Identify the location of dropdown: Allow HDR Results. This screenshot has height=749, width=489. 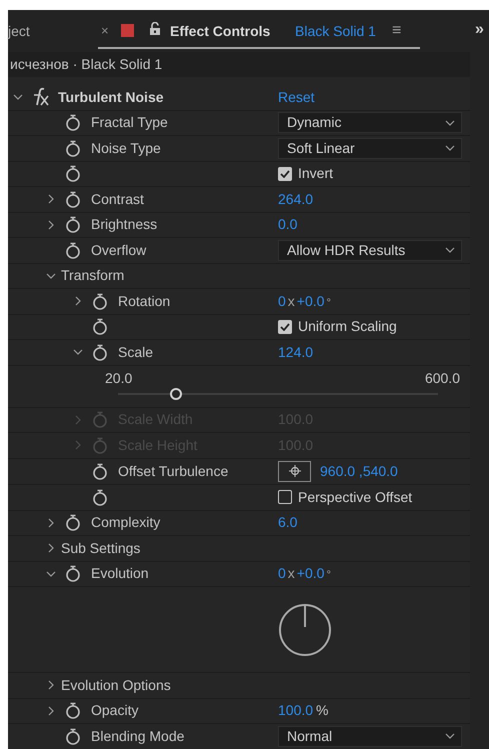
(370, 250).